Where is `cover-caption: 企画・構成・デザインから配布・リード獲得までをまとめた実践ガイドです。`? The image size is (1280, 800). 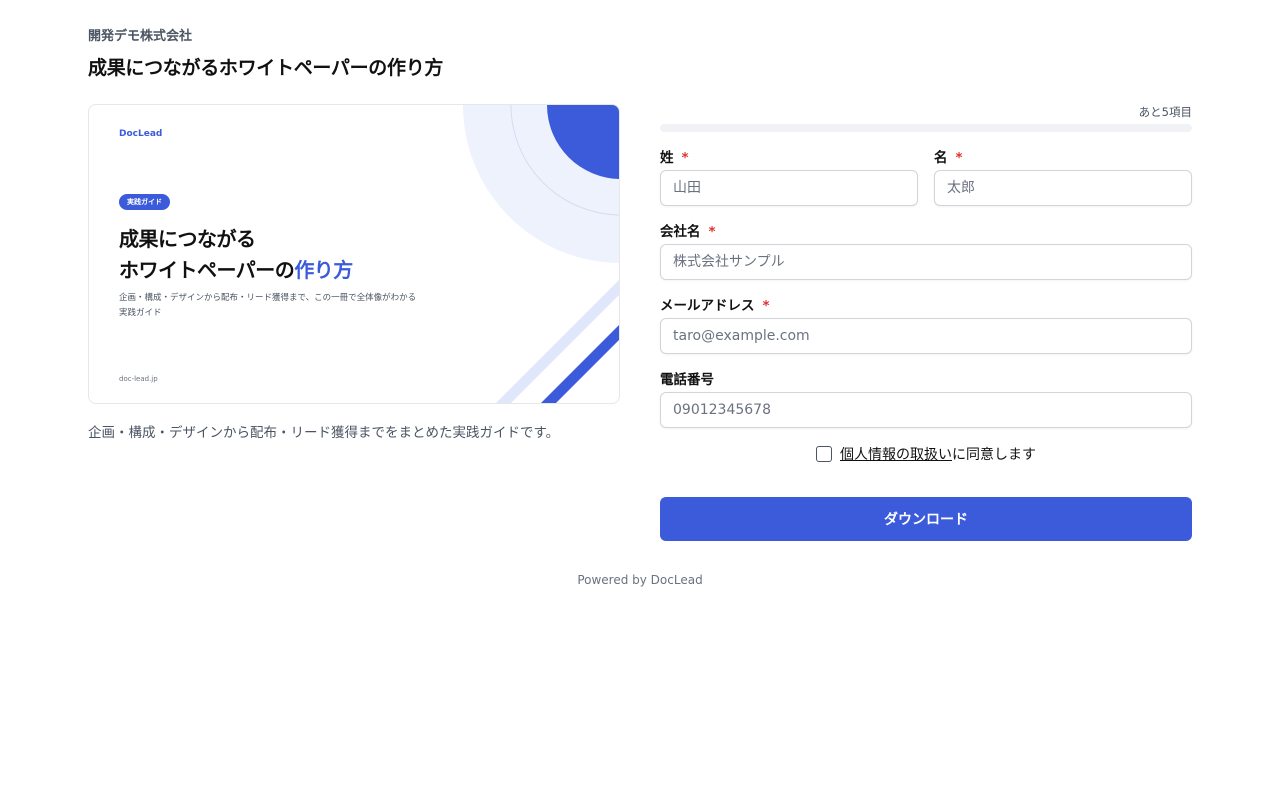
cover-caption: 企画・構成・デザインから配布・リード獲得までをまとめた実践ガイドです。 is located at coordinates (324, 433).